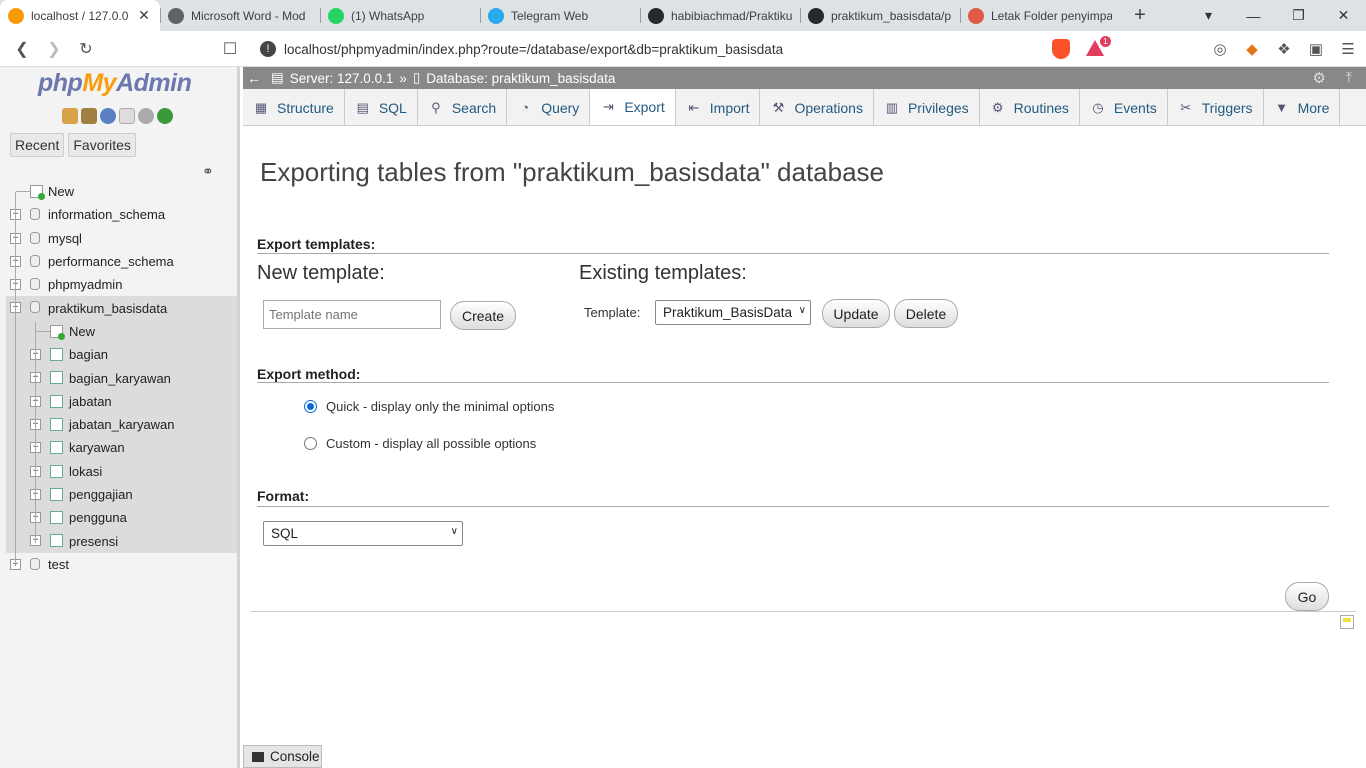  What do you see at coordinates (549, 107) in the screenshot?
I see `tab-query: ◔ Query` at bounding box center [549, 107].